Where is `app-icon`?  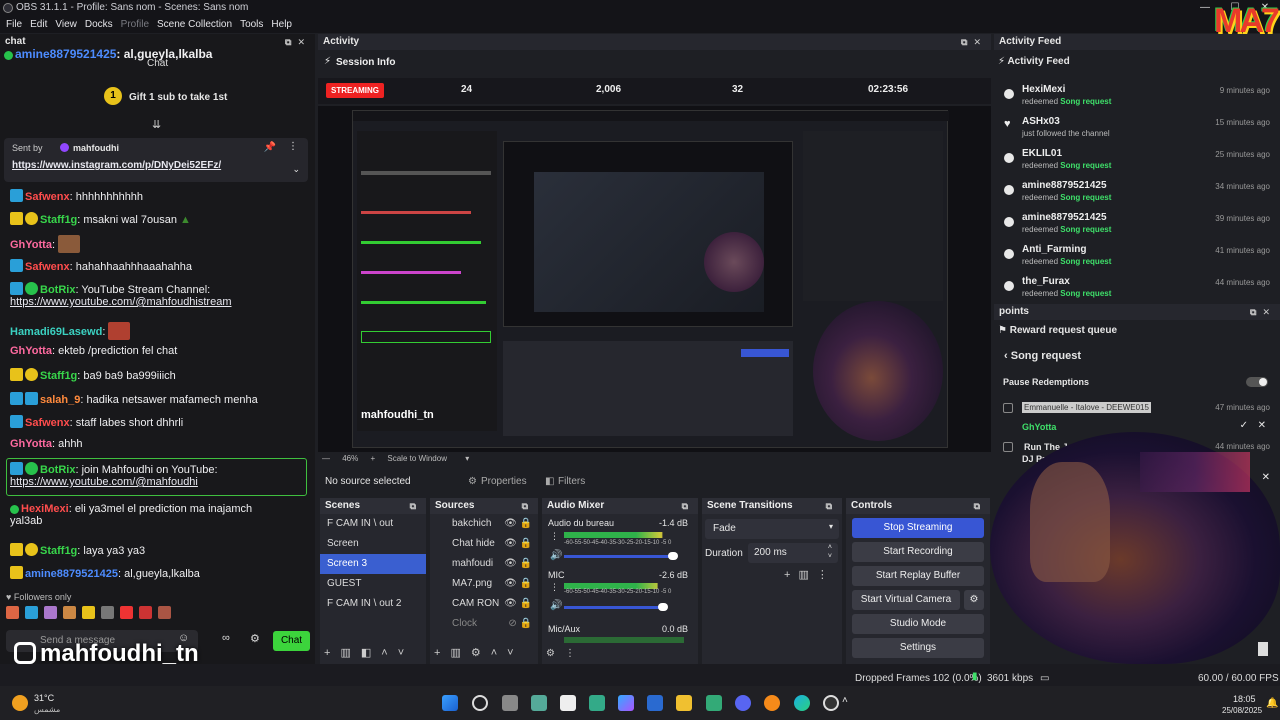
app-icon is located at coordinates (597, 703).